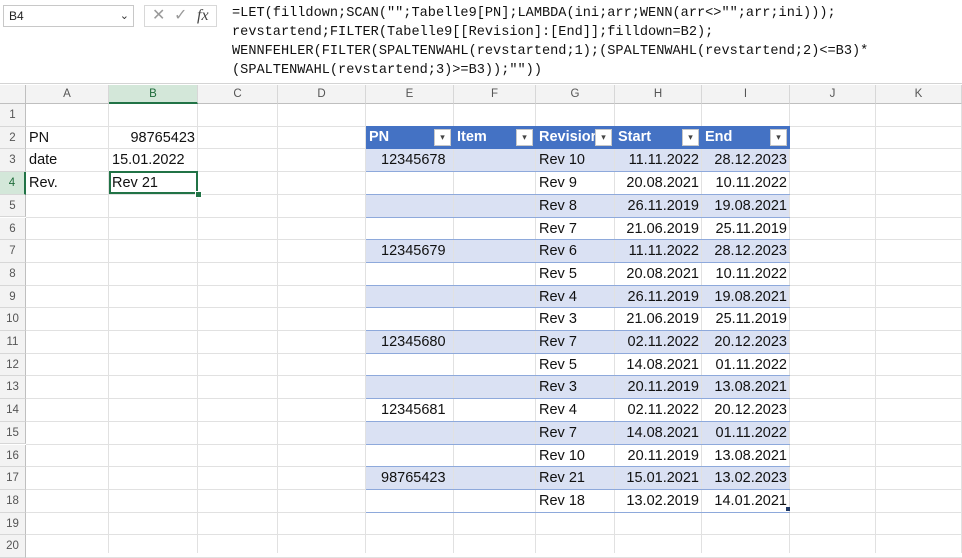  I want to click on row-header-14: 14, so click(13, 410).